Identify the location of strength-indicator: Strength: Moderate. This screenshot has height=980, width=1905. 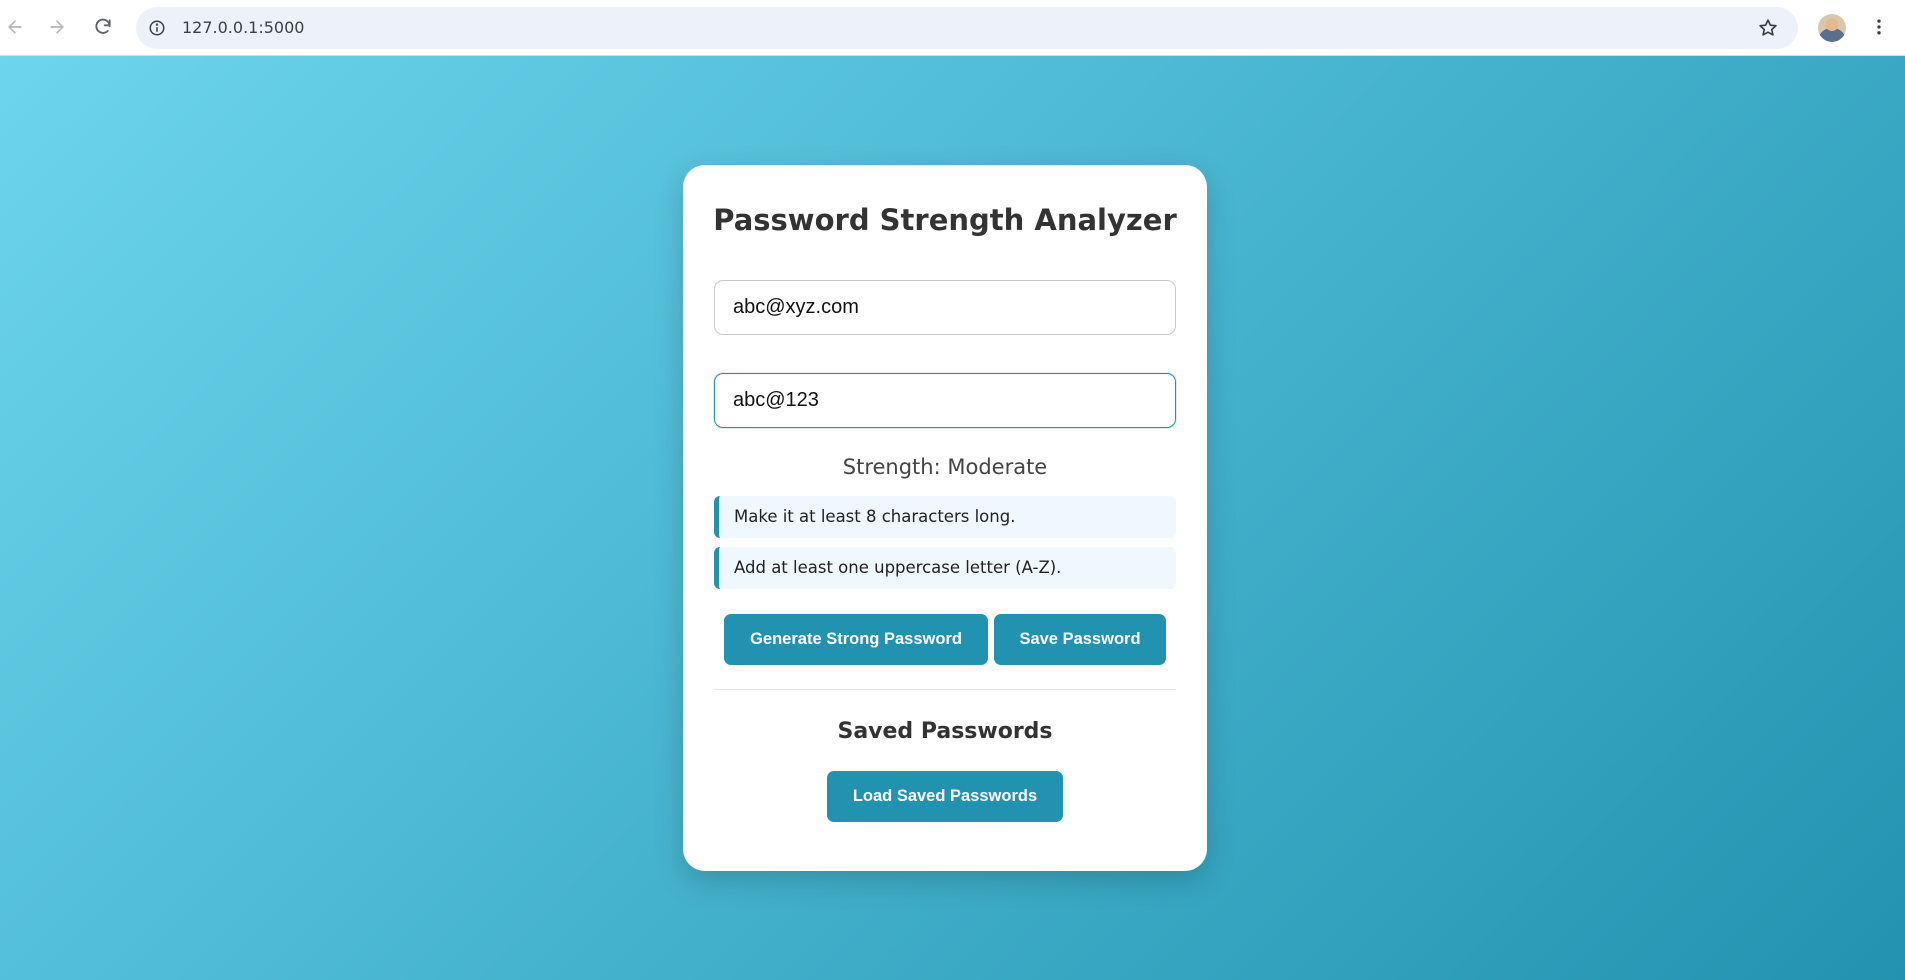
(945, 467).